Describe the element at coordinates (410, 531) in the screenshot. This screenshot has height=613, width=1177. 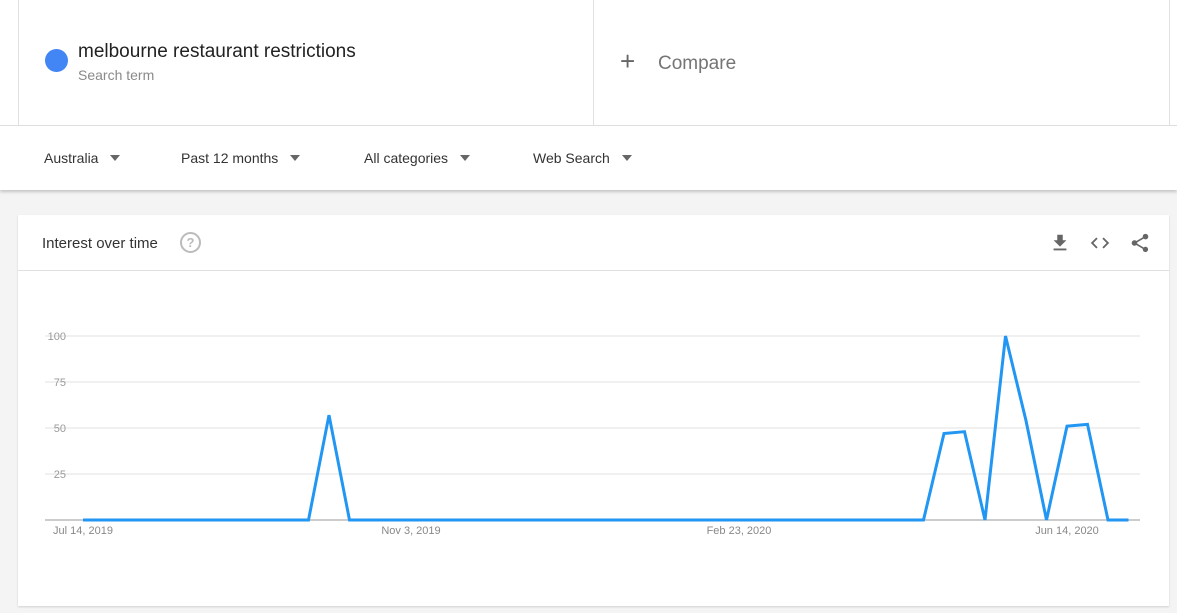
I see `x-tick-label: Nov 3, 2019` at that location.